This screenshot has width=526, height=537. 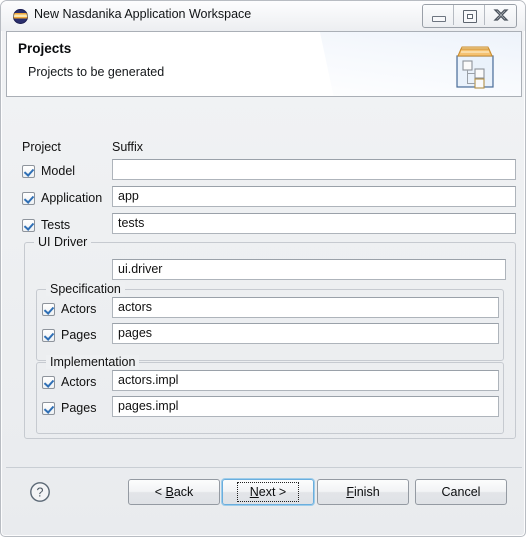 I want to click on restore-icon, so click(x=470, y=16).